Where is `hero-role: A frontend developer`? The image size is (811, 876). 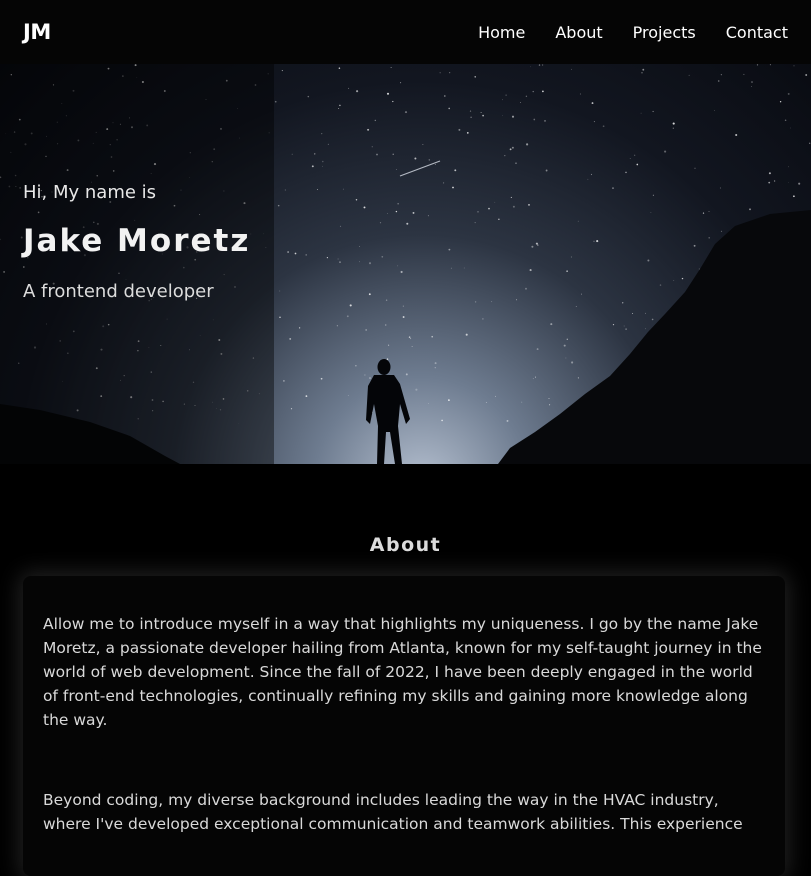 hero-role: A frontend developer is located at coordinates (118, 291).